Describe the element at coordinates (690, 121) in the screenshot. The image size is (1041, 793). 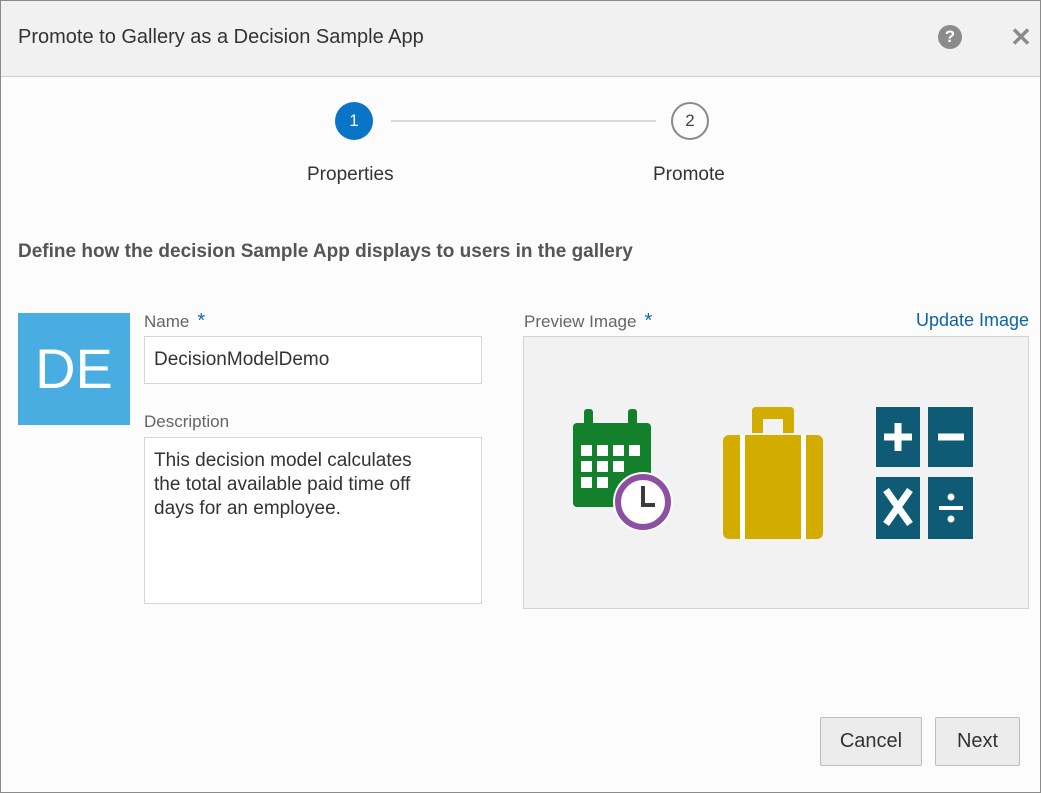
I see `step-2-indicator: 2` at that location.